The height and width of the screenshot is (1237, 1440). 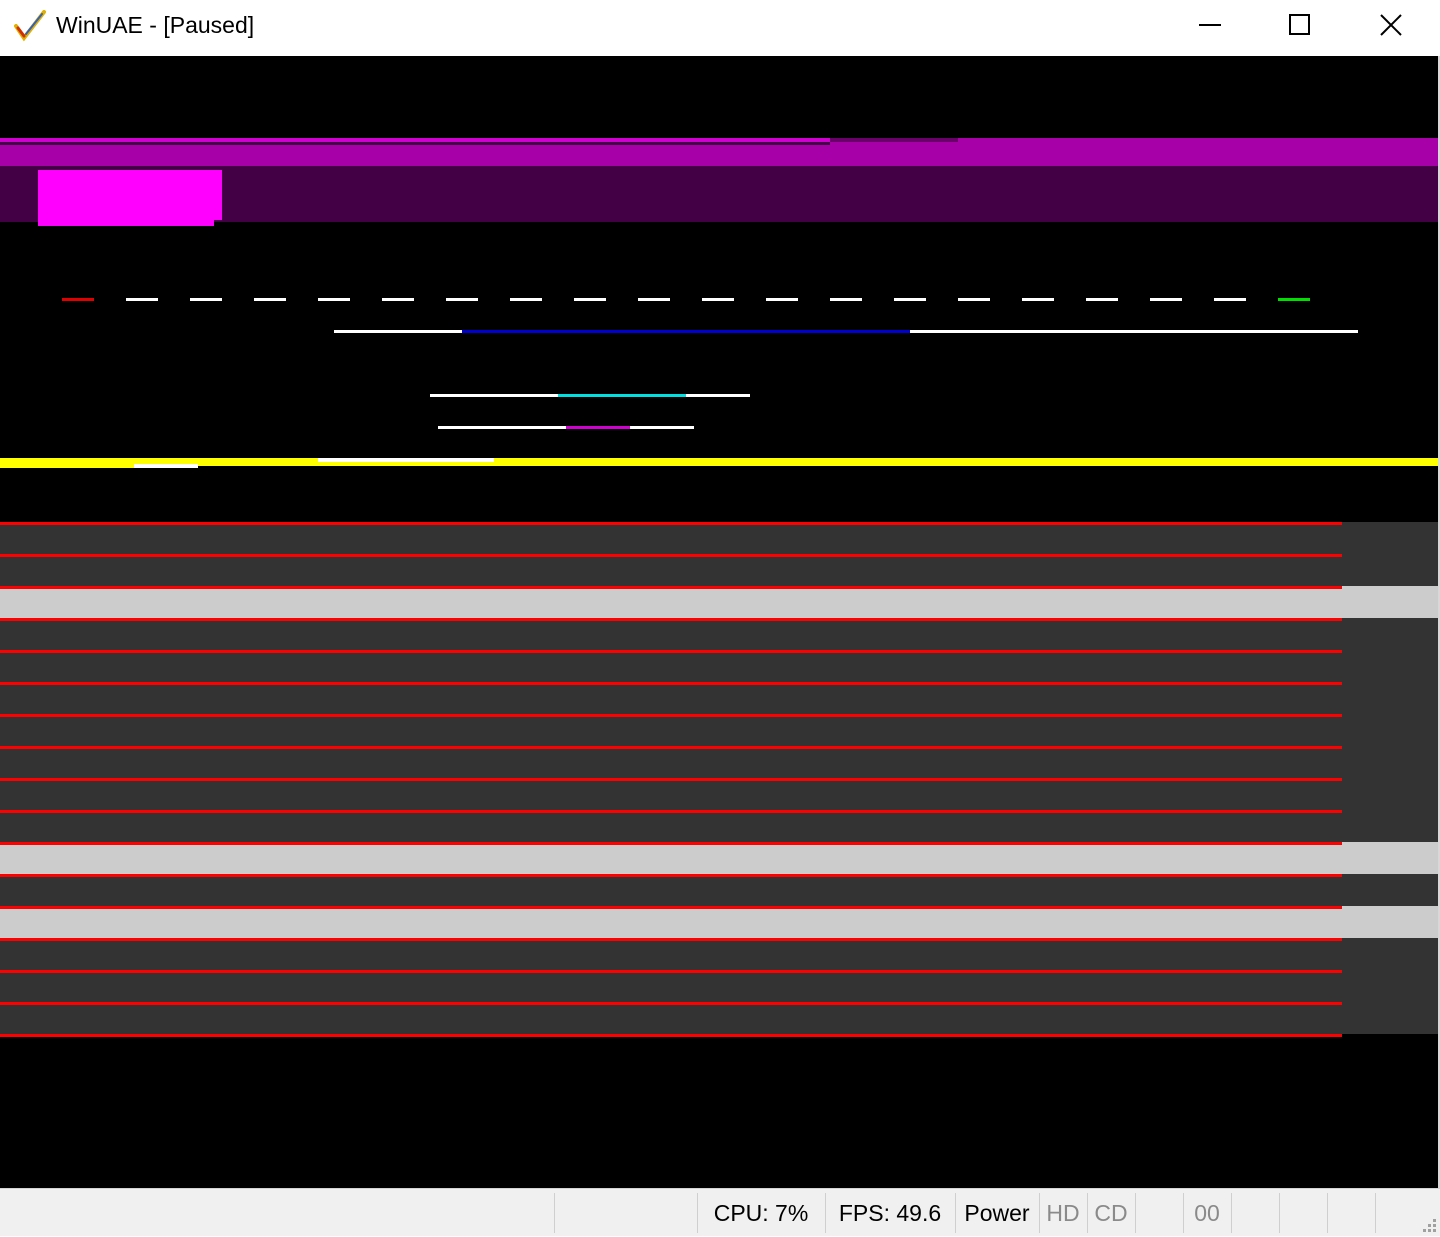 What do you see at coordinates (598, 427) in the screenshot?
I see `magenta-line` at bounding box center [598, 427].